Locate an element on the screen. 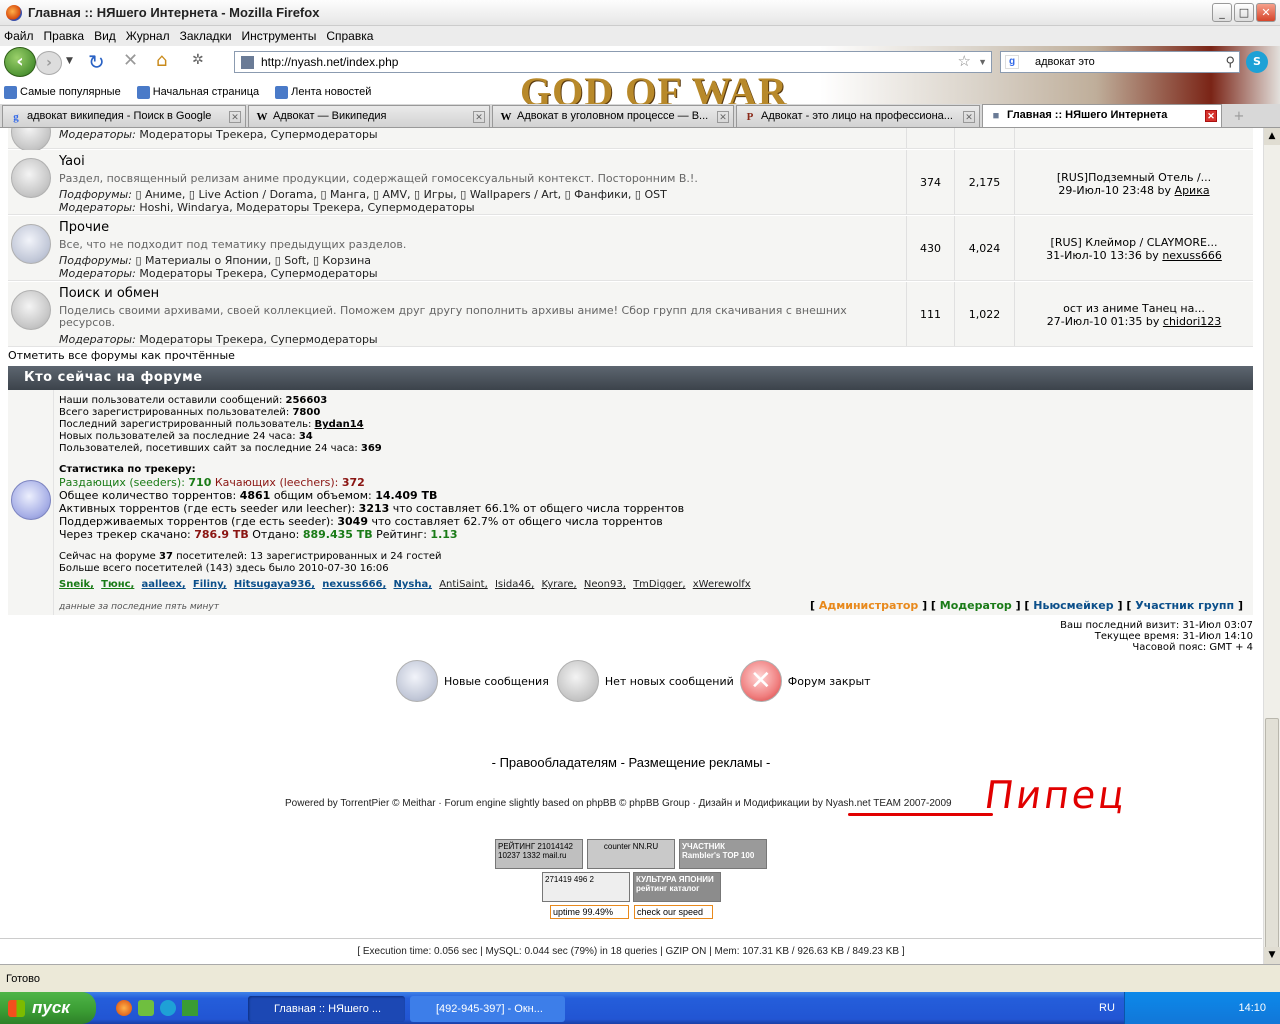 This screenshot has width=1280, height=1024. mark-all-read-link: Отметить все форумы как прочтённые is located at coordinates (121, 355).